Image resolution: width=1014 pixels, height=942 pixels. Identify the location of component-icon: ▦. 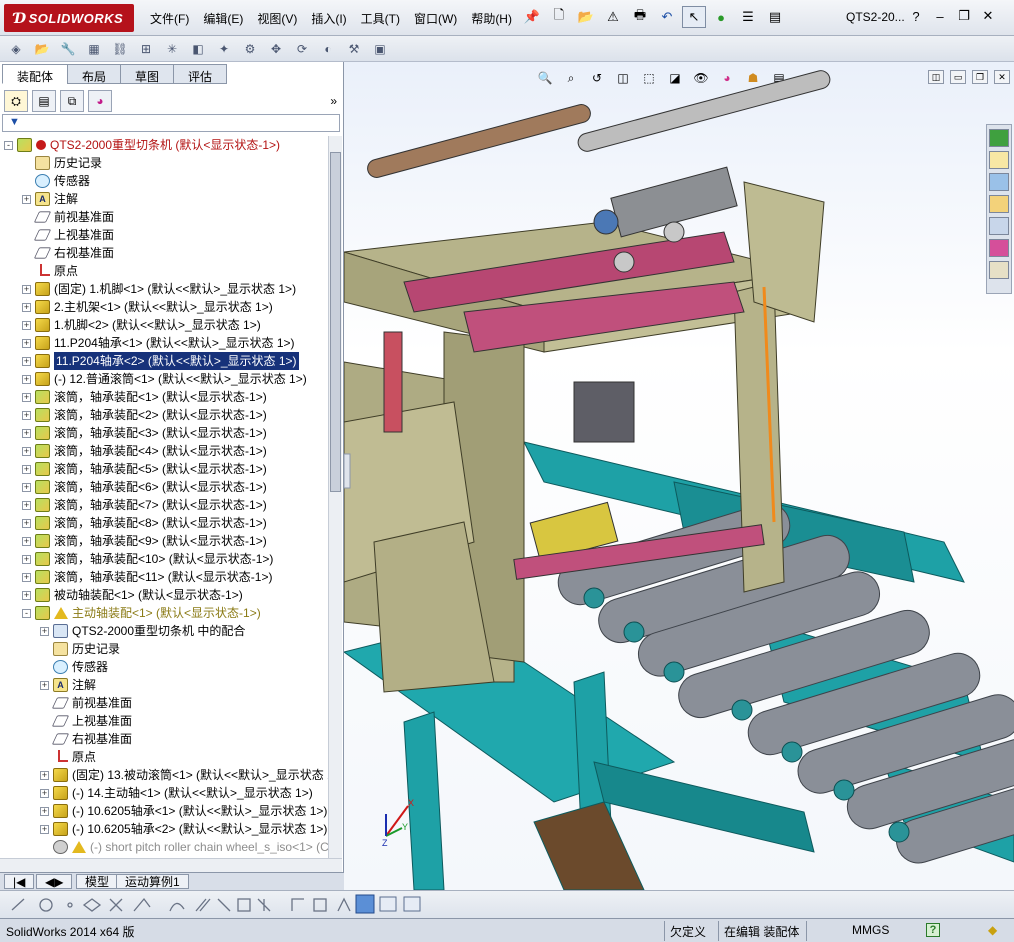
(94, 49).